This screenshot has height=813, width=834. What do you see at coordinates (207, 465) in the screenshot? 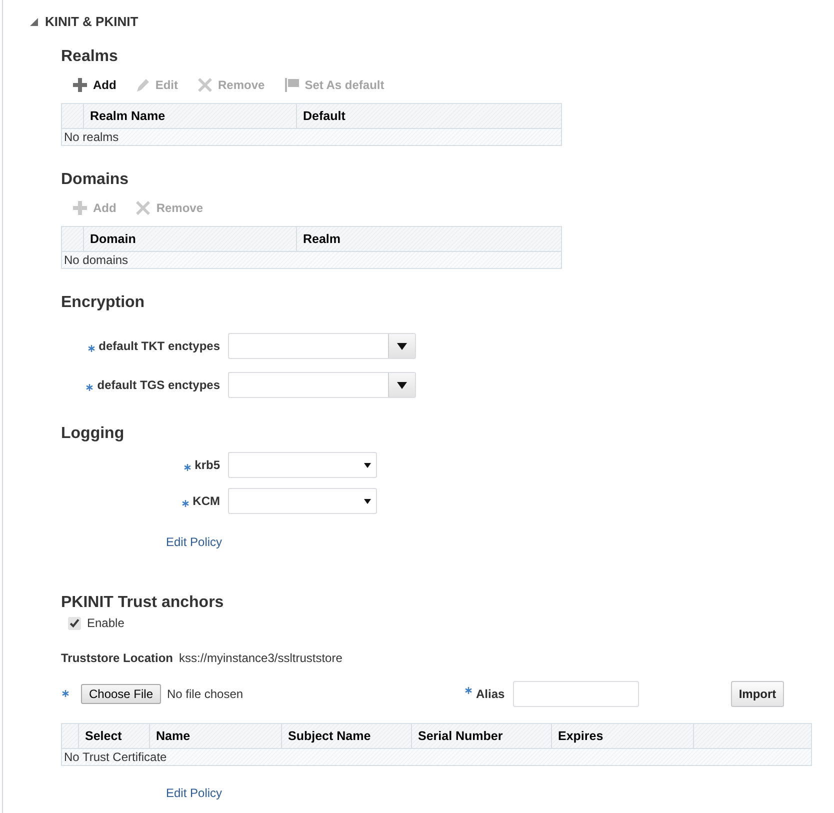
I see `field-label: krb5` at bounding box center [207, 465].